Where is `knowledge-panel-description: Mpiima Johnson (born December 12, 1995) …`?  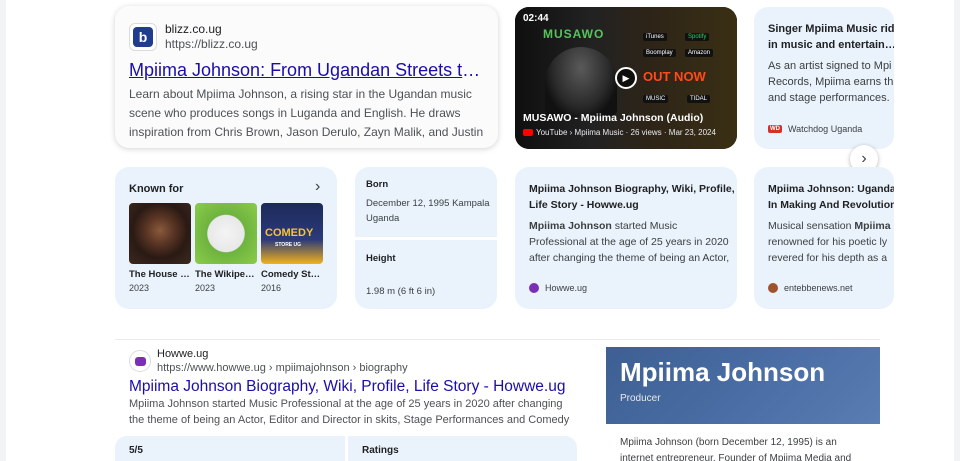 knowledge-panel-description: Mpiima Johnson (born December 12, 1995) … is located at coordinates (736, 449).